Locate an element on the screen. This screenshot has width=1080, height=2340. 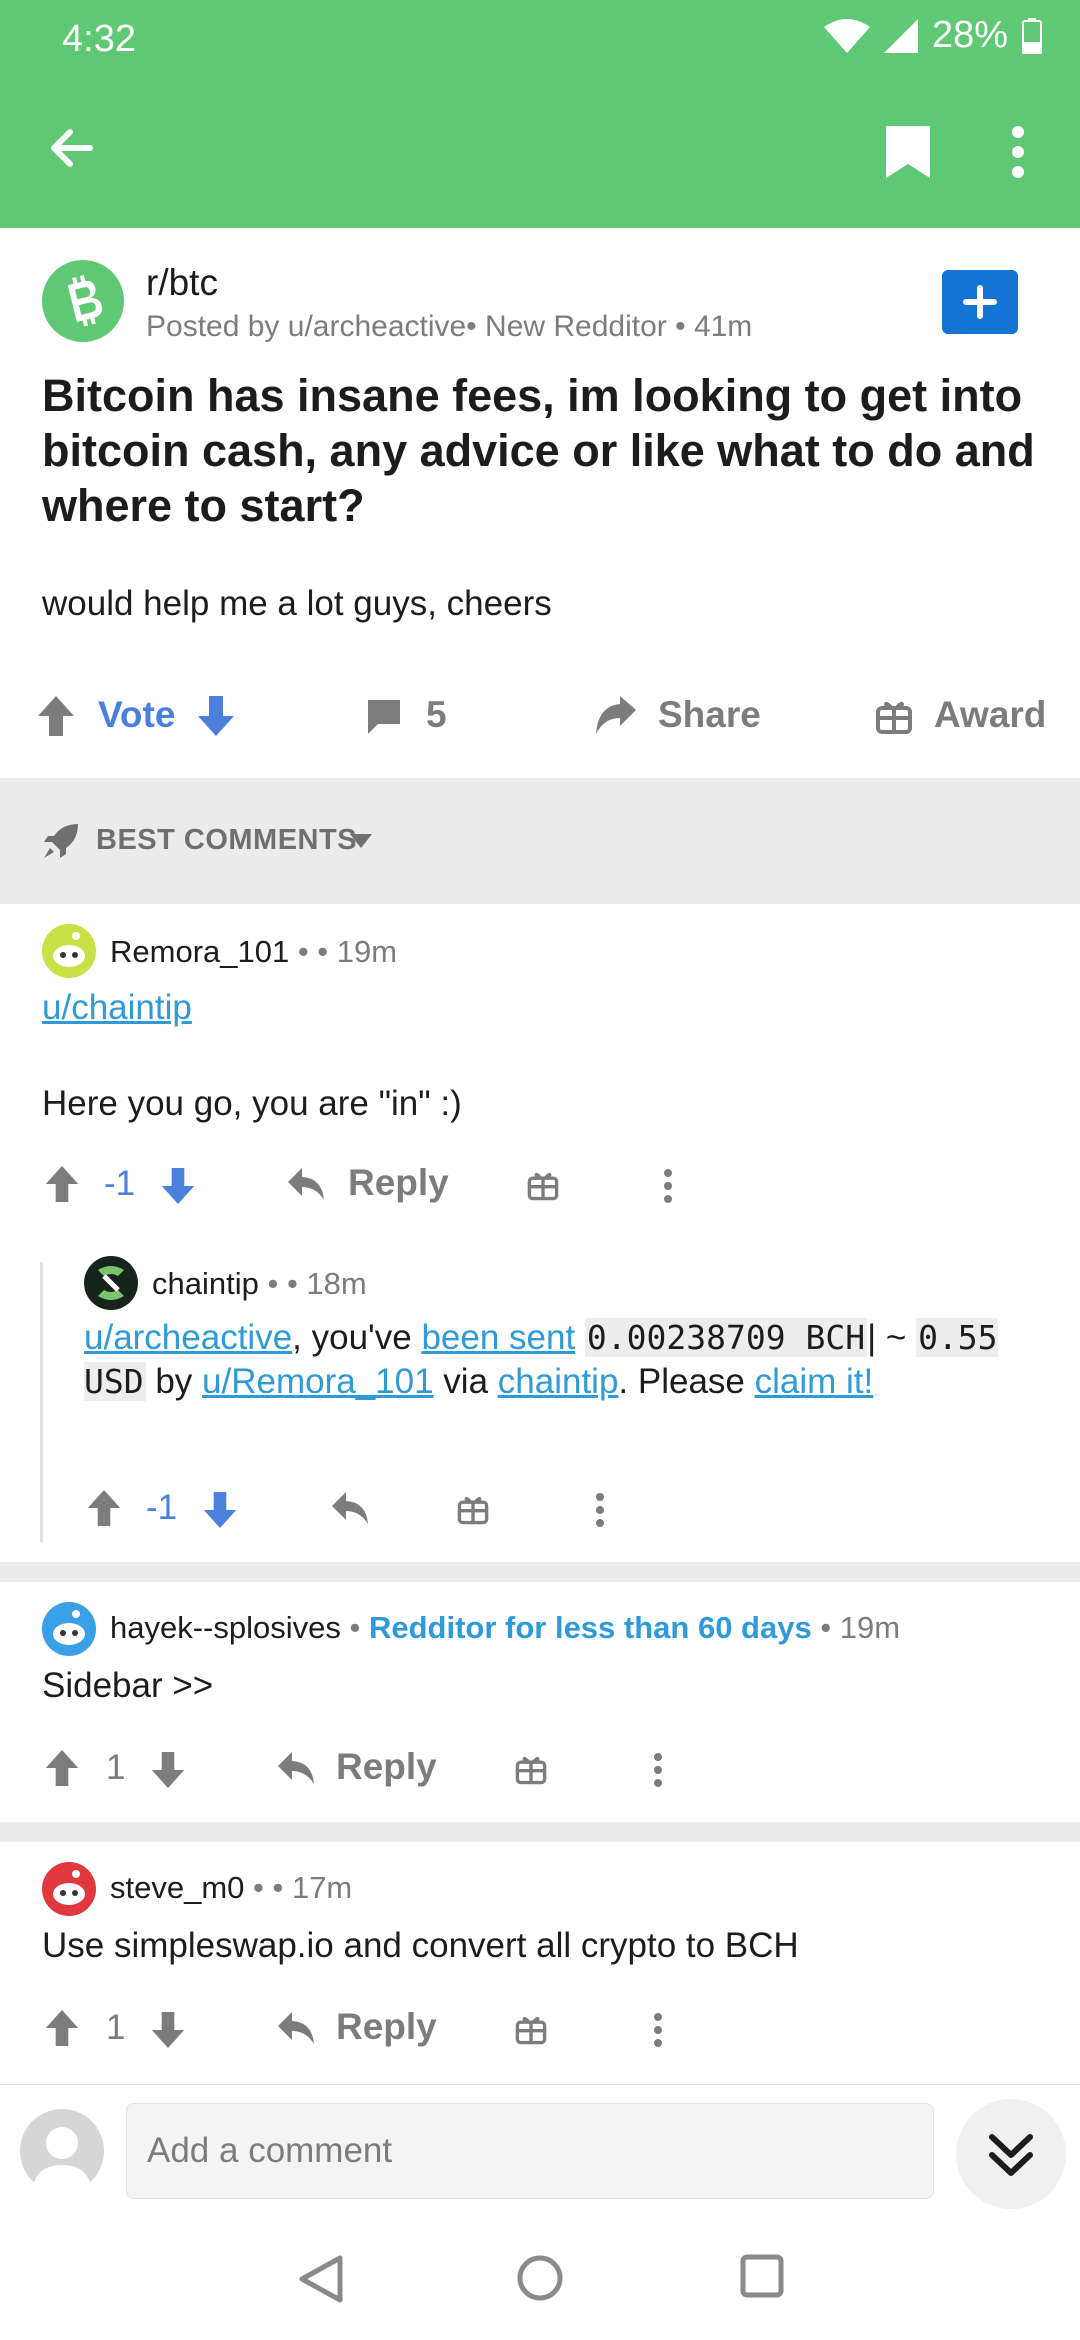
subreddit-name: r/btc is located at coordinates (182, 283).